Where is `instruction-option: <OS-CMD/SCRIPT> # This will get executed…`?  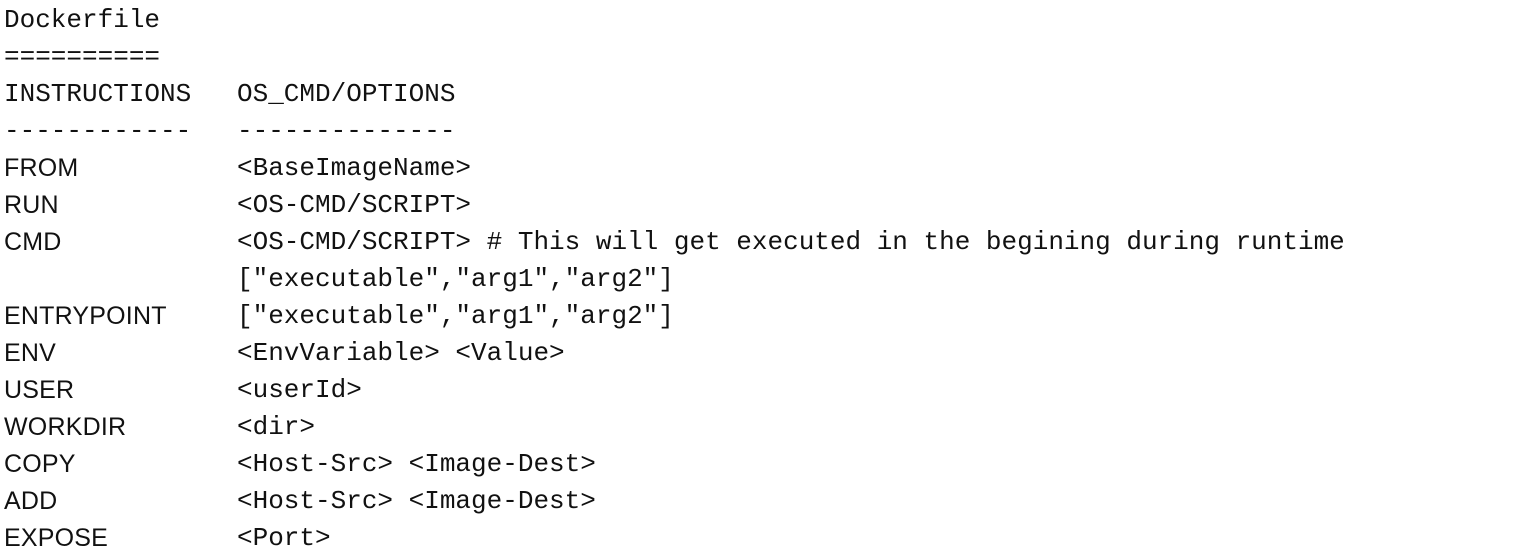 instruction-option: <OS-CMD/SCRIPT> # This will get executed… is located at coordinates (791, 242).